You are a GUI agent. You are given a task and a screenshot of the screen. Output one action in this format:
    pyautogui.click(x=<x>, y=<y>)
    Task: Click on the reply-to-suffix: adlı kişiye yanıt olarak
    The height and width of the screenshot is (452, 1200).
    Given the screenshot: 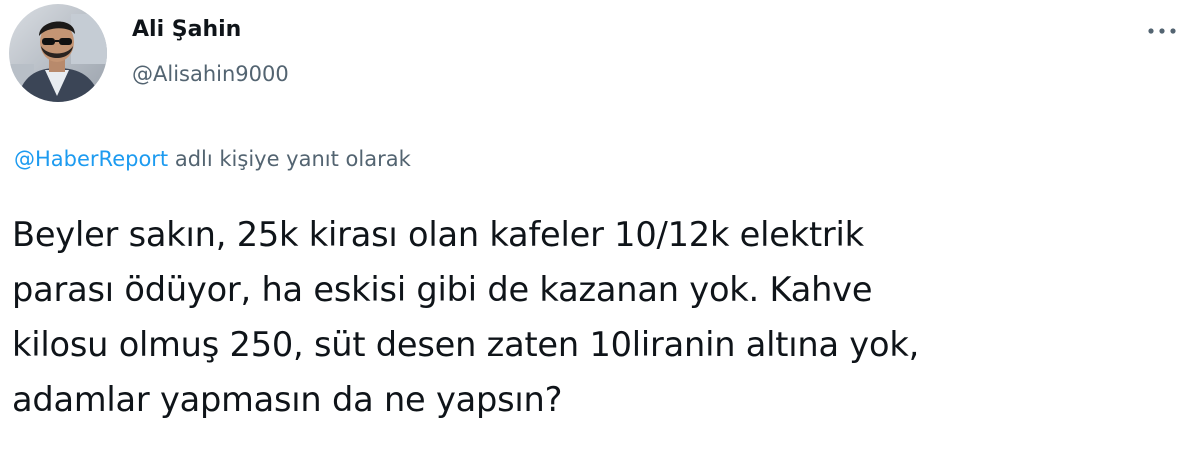 What is the action you would take?
    pyautogui.click(x=289, y=159)
    